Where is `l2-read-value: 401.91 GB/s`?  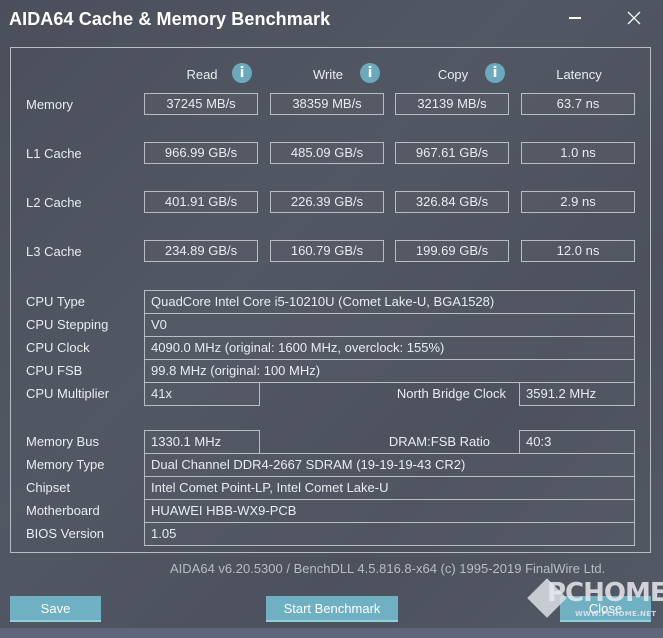
l2-read-value: 401.91 GB/s is located at coordinates (201, 202).